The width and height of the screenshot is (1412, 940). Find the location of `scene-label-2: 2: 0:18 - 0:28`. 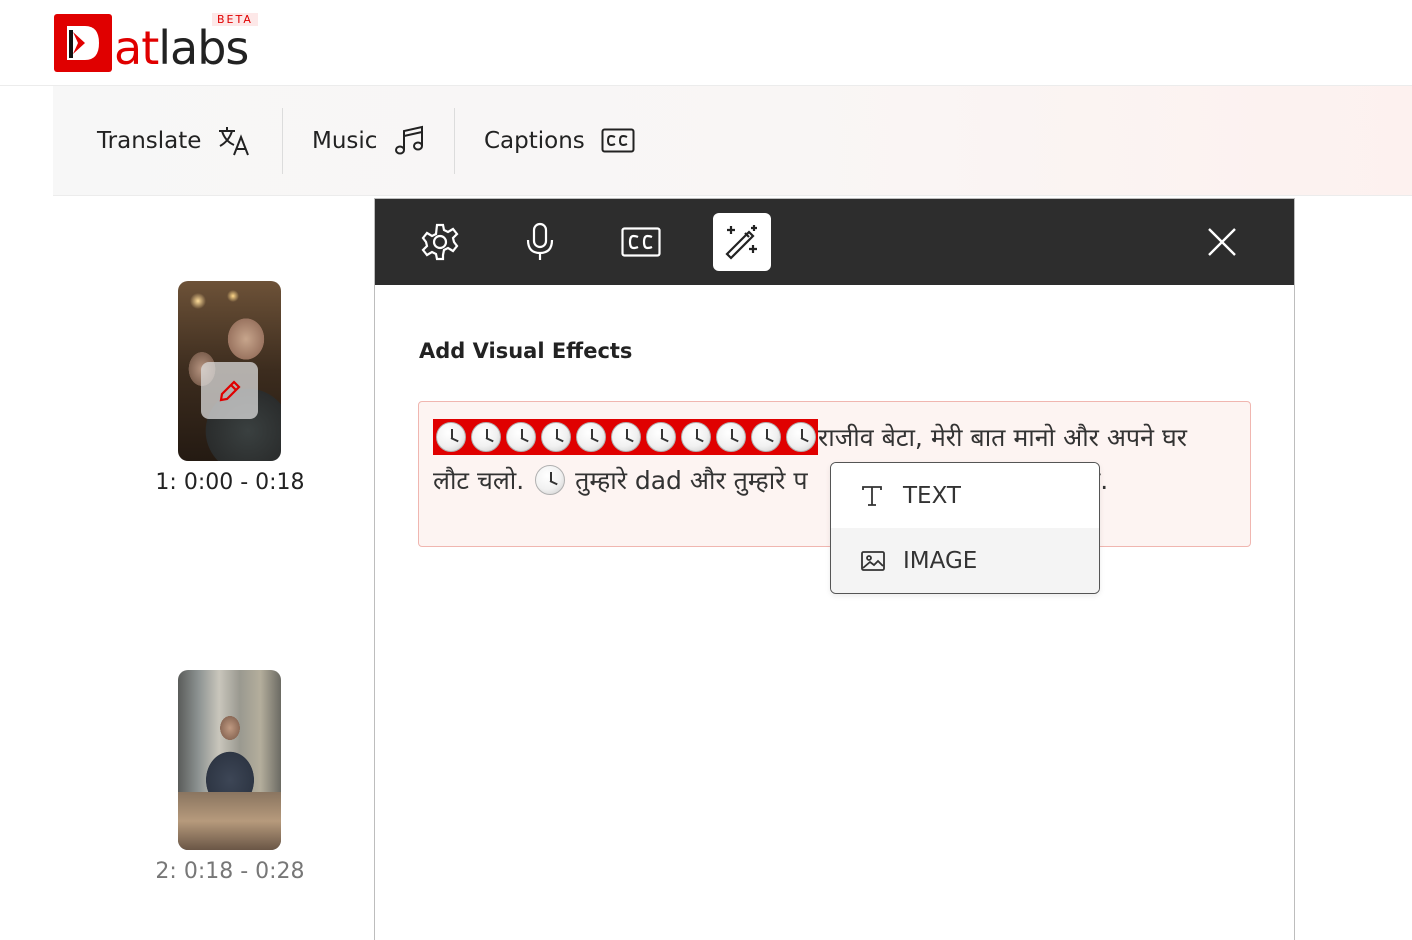

scene-label-2: 2: 0:18 - 0:28 is located at coordinates (230, 871).